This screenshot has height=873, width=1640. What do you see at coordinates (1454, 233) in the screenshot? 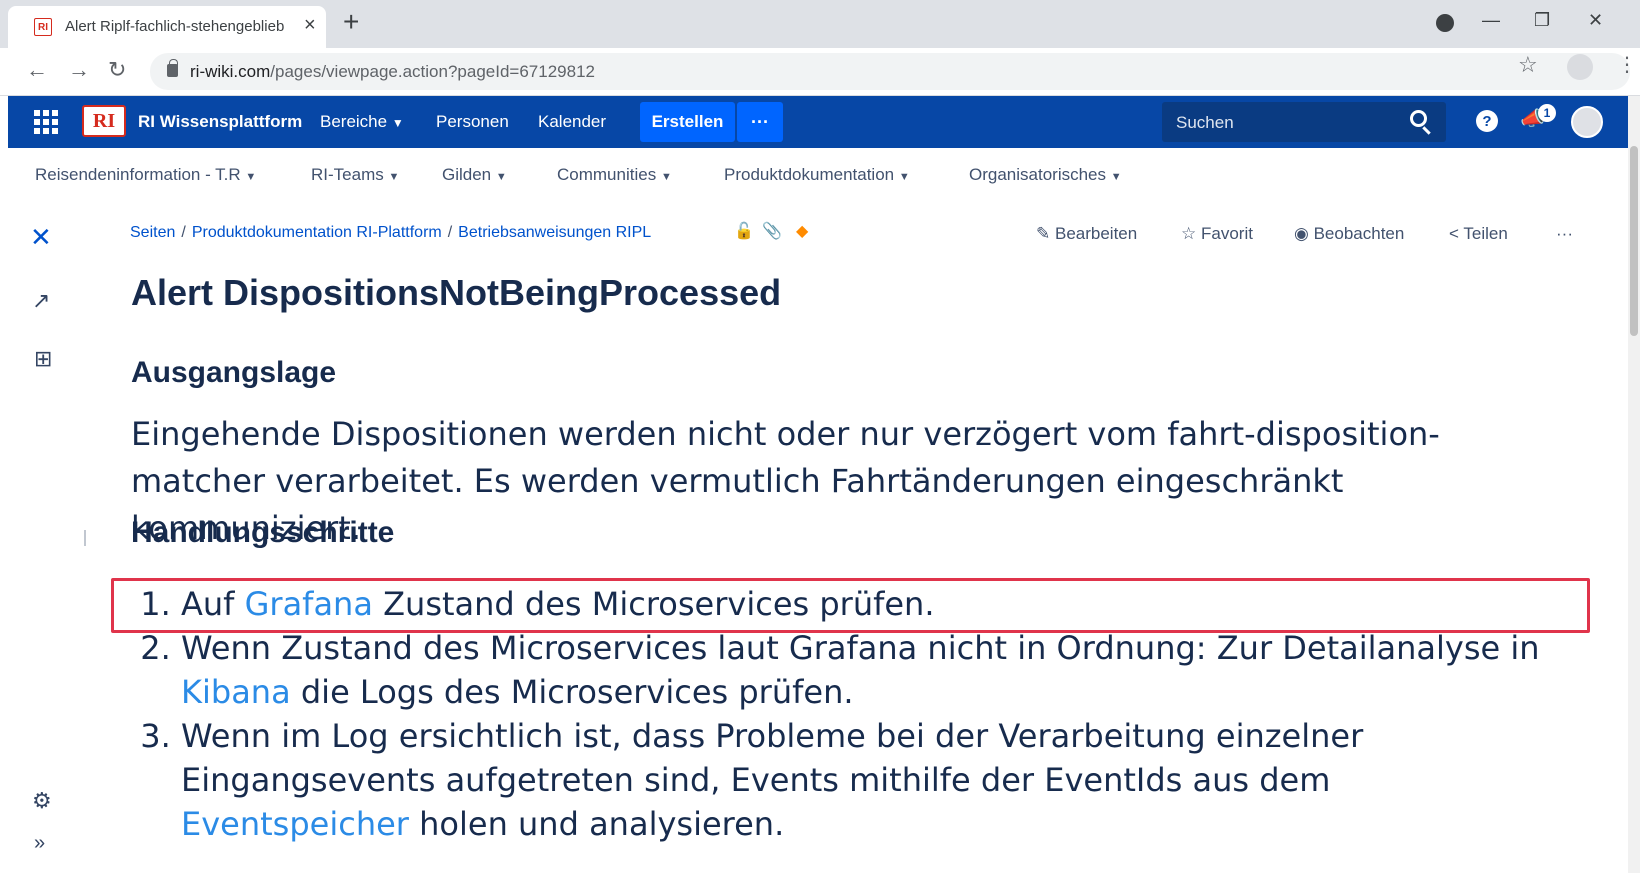
I see `share-icon: <` at bounding box center [1454, 233].